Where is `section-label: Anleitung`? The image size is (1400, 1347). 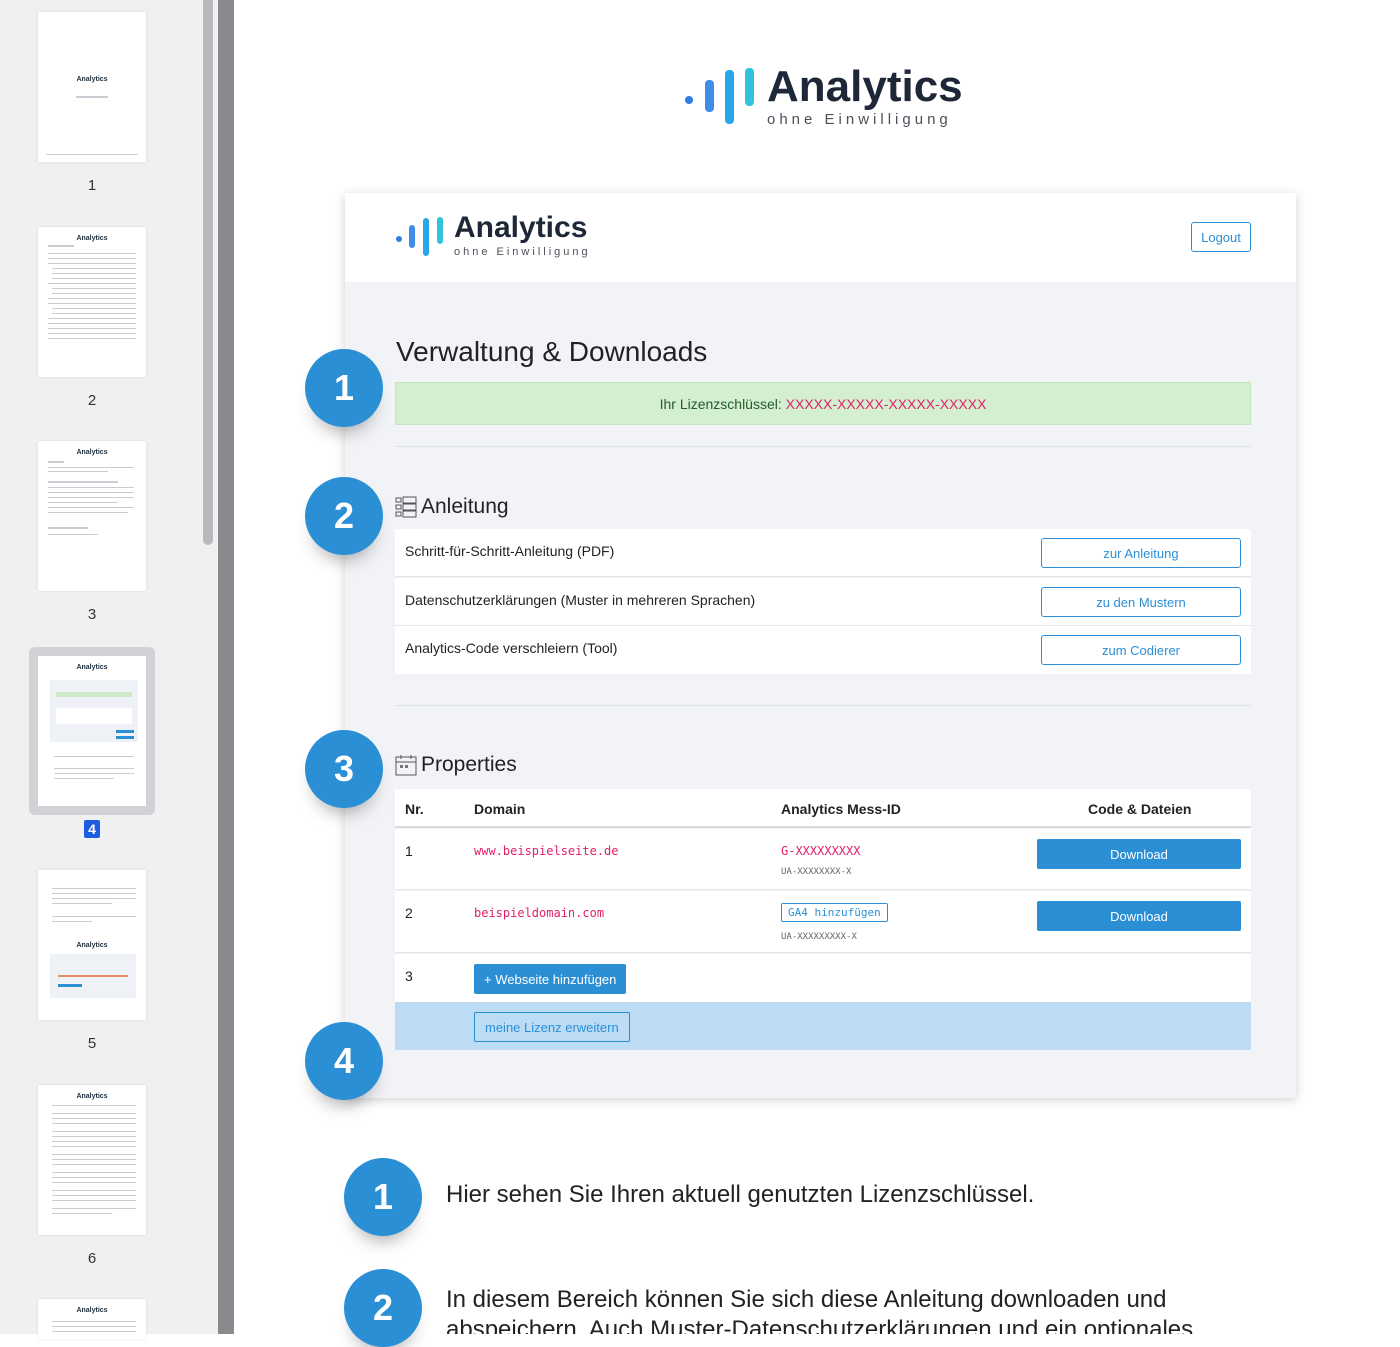
section-label: Anleitung is located at coordinates (465, 506).